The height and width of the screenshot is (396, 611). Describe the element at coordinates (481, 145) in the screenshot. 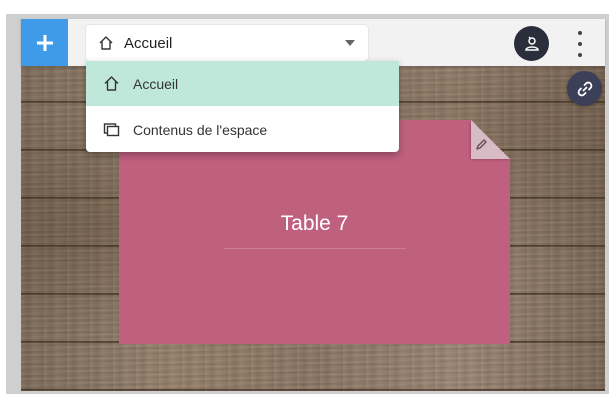

I see `pencil-icon` at that location.